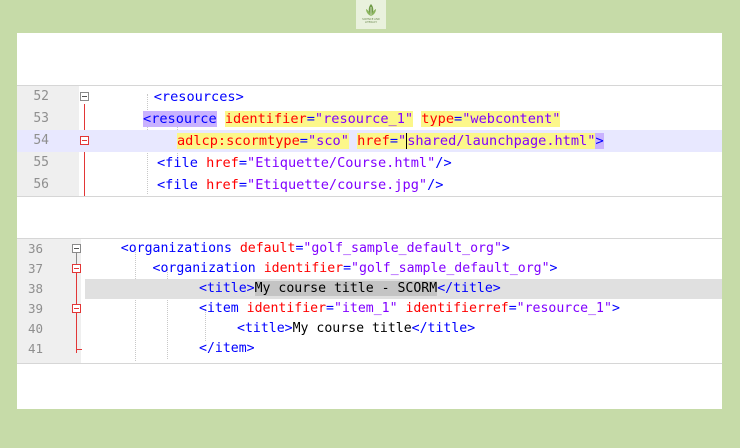 The height and width of the screenshot is (448, 740). I want to click on brand-logo-text: SCIENCE AND LITERACY, so click(371, 21).